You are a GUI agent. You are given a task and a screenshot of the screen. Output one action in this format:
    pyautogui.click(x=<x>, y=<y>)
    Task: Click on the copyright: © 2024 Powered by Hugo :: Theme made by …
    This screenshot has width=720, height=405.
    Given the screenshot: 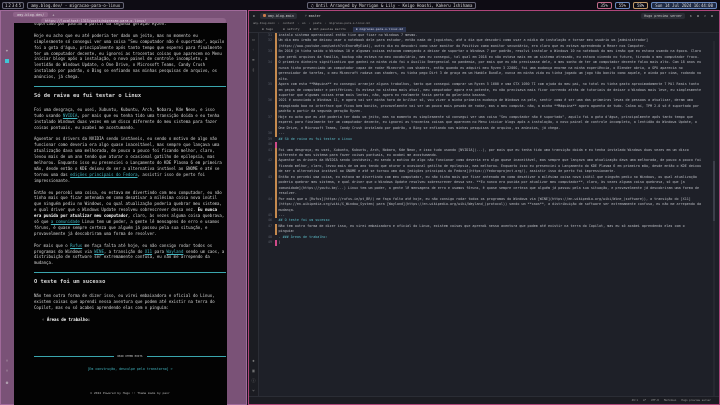 What is the action you would take?
    pyautogui.click(x=130, y=393)
    